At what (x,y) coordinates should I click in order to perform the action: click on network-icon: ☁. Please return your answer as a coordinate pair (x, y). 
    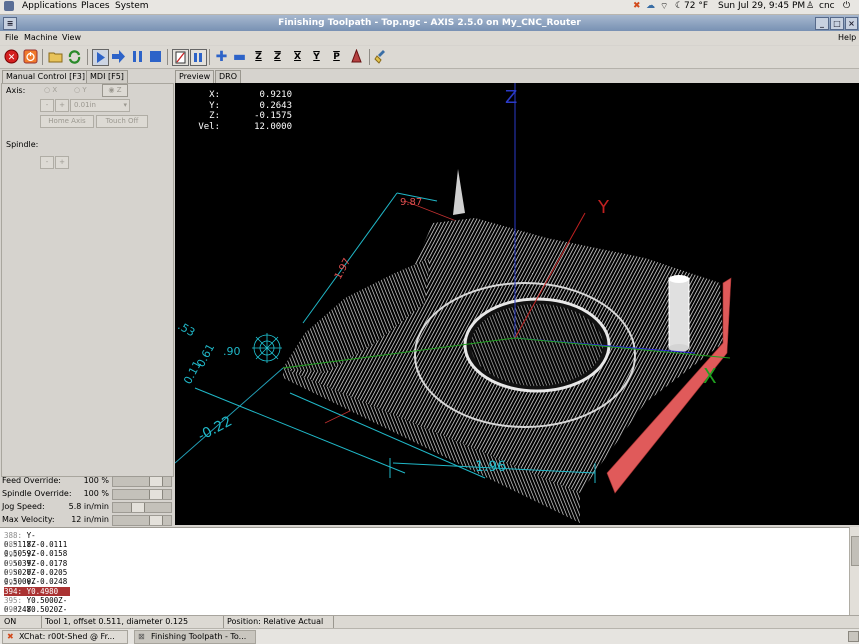
    Looking at the image, I should click on (650, 6).